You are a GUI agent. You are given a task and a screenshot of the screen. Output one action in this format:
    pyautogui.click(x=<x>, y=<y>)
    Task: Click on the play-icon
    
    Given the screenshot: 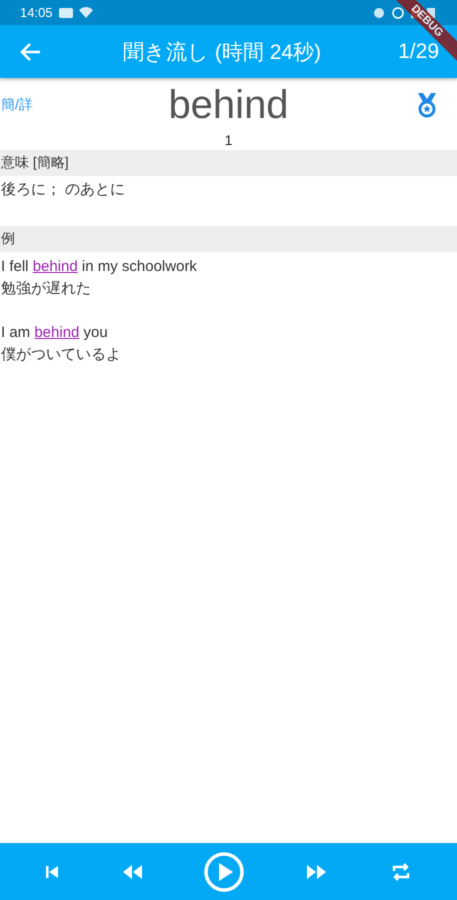 What is the action you would take?
    pyautogui.click(x=224, y=871)
    